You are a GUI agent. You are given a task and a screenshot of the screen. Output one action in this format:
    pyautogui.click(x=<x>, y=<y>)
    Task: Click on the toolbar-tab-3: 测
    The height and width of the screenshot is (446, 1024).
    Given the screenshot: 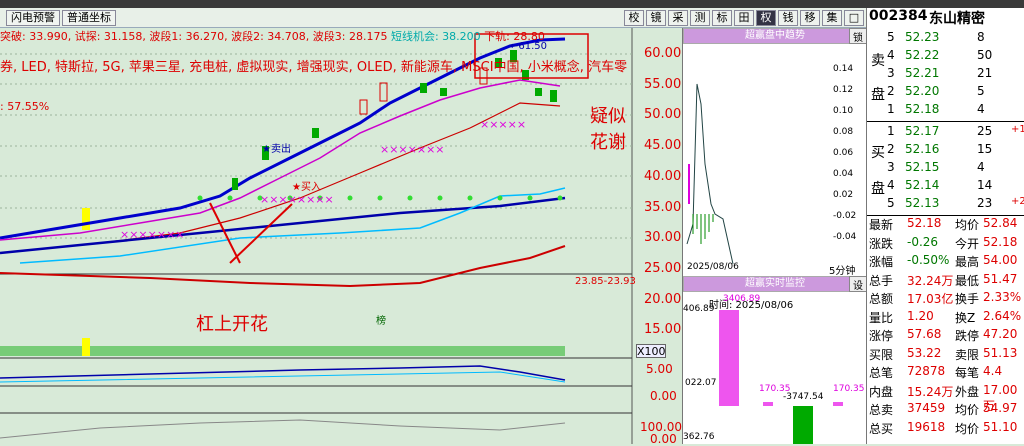 What is the action you would take?
    pyautogui.click(x=700, y=18)
    